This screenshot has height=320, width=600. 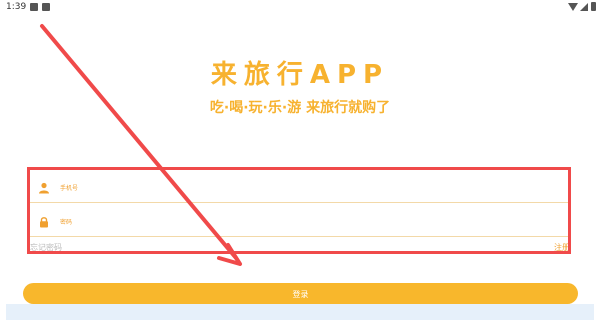 What do you see at coordinates (310, 188) in the screenshot?
I see `phone-input` at bounding box center [310, 188].